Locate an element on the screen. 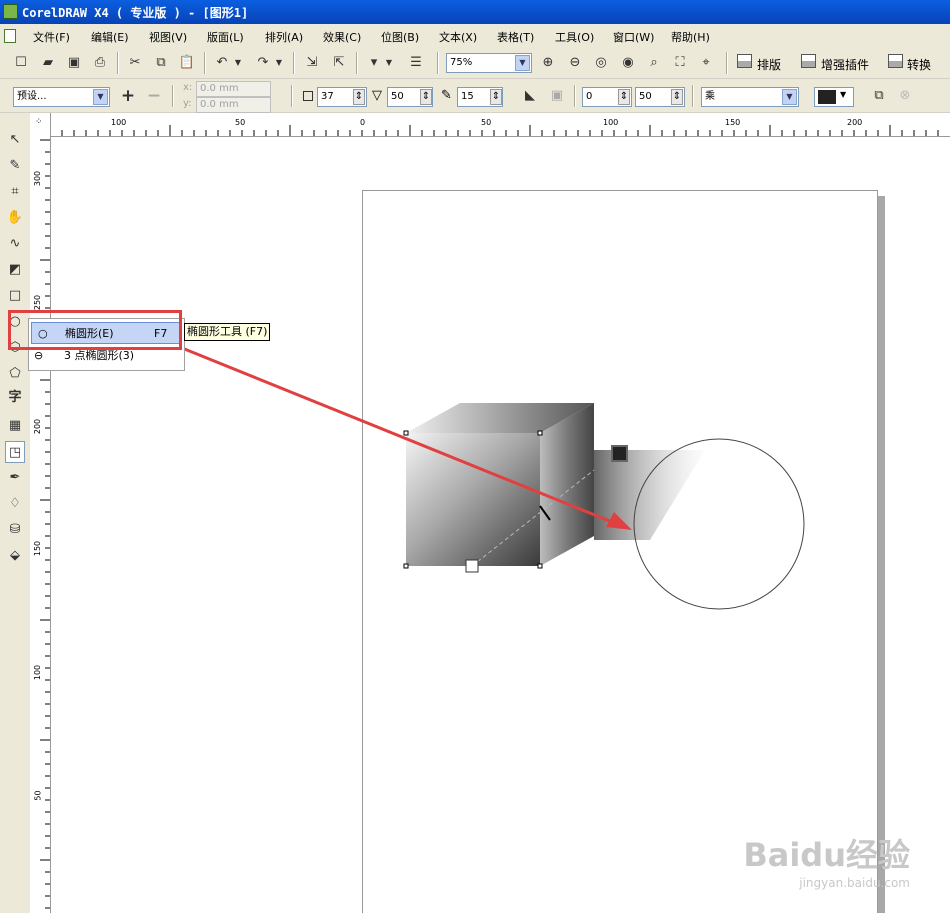  tooltip: 椭圆形工具 (F7) is located at coordinates (227, 332).